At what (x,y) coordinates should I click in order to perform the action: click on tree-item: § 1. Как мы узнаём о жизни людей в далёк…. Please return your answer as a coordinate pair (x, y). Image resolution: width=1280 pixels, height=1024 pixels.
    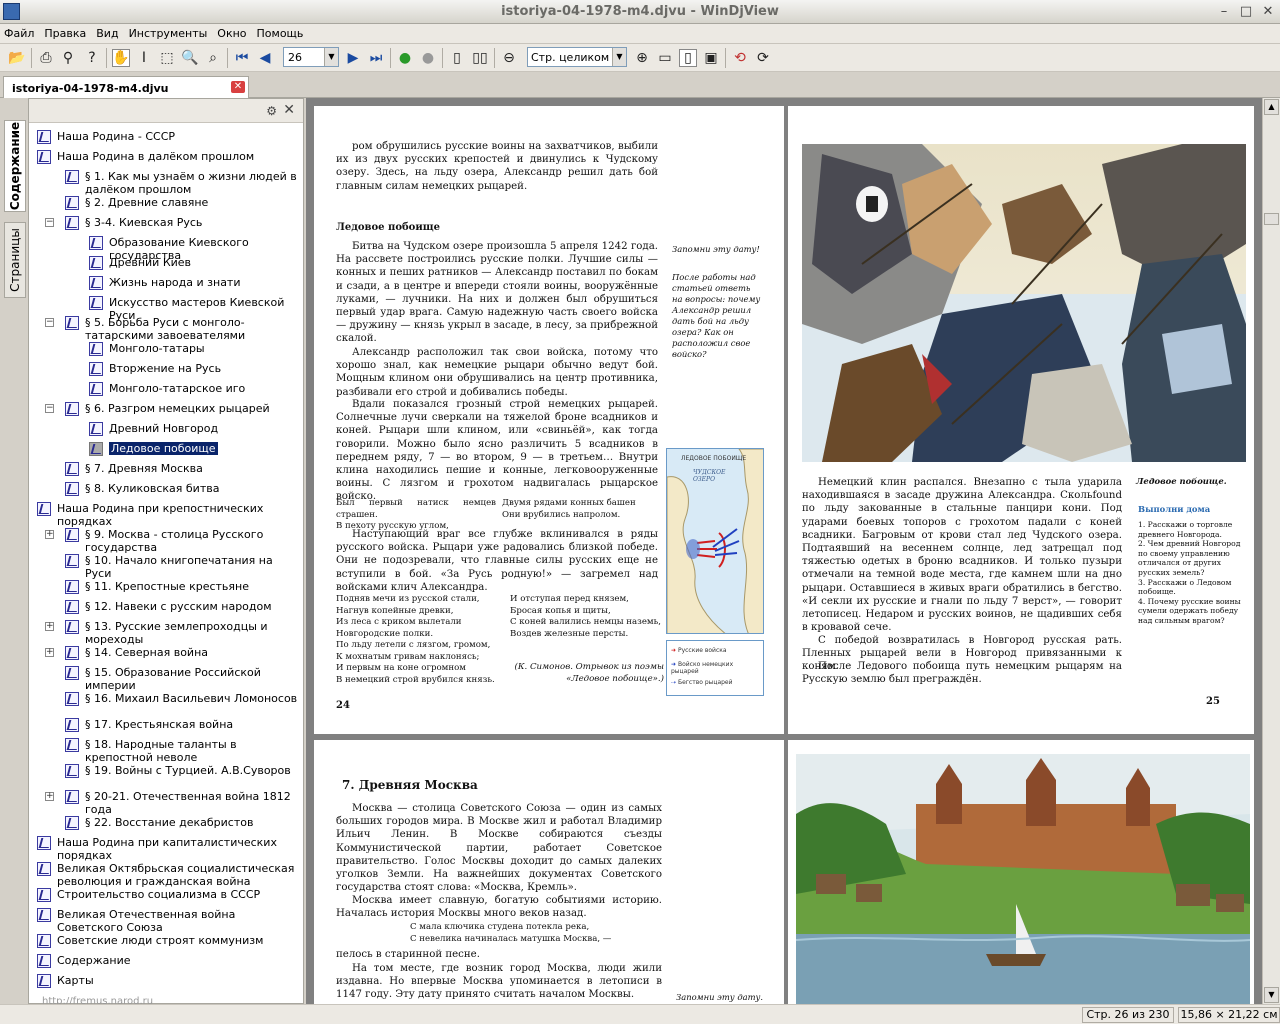
    Looking at the image, I should click on (166, 182).